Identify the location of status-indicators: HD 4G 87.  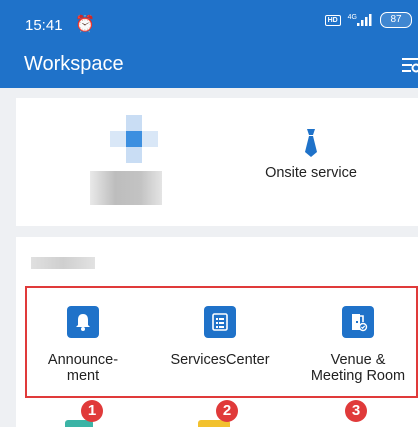
(368, 20).